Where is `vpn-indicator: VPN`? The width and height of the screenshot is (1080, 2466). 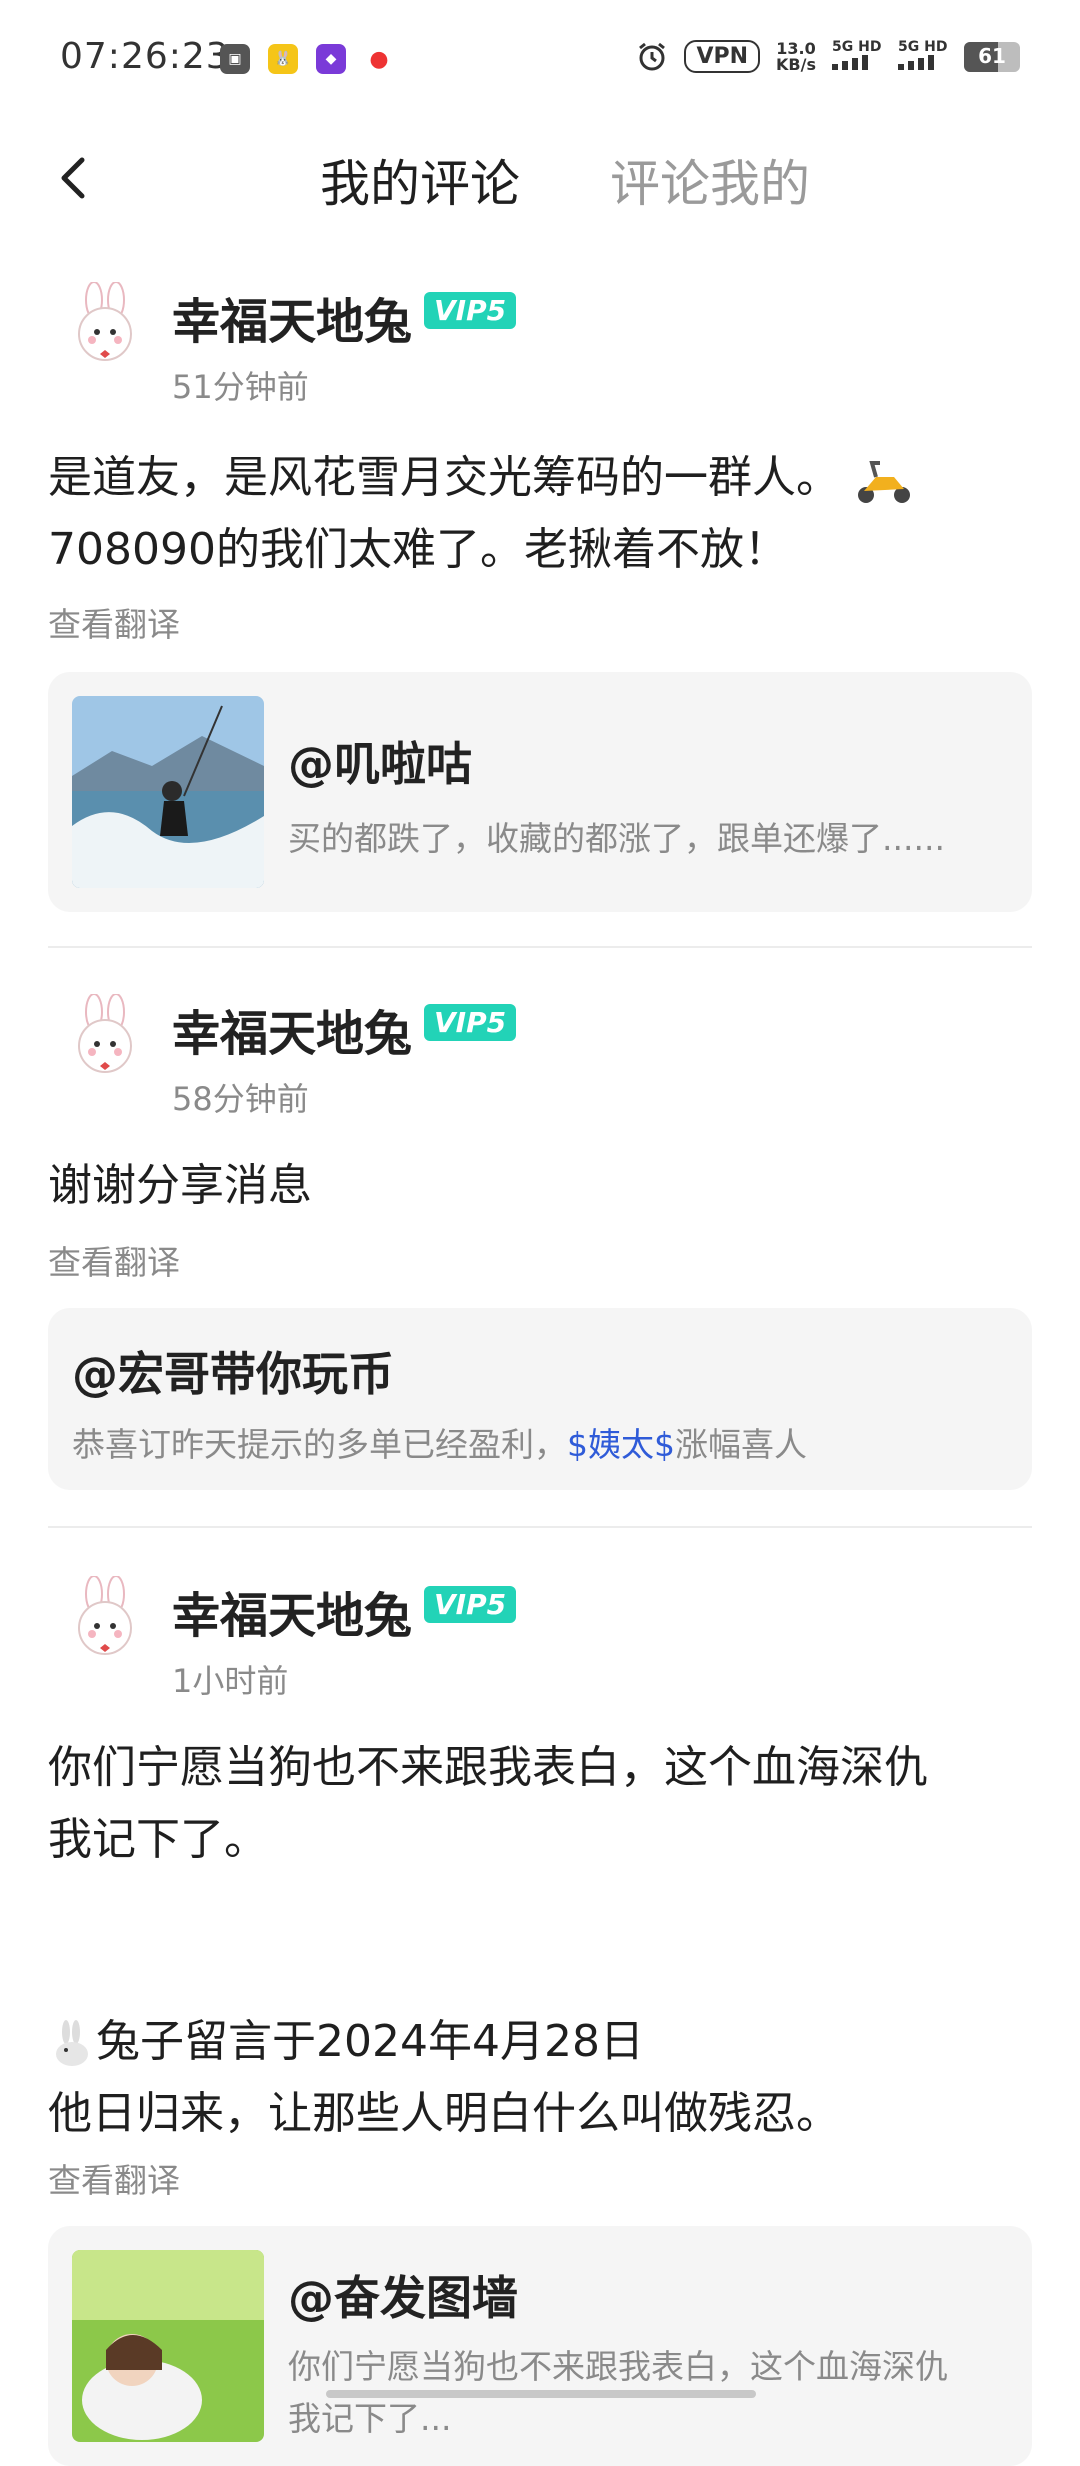 vpn-indicator: VPN is located at coordinates (722, 56).